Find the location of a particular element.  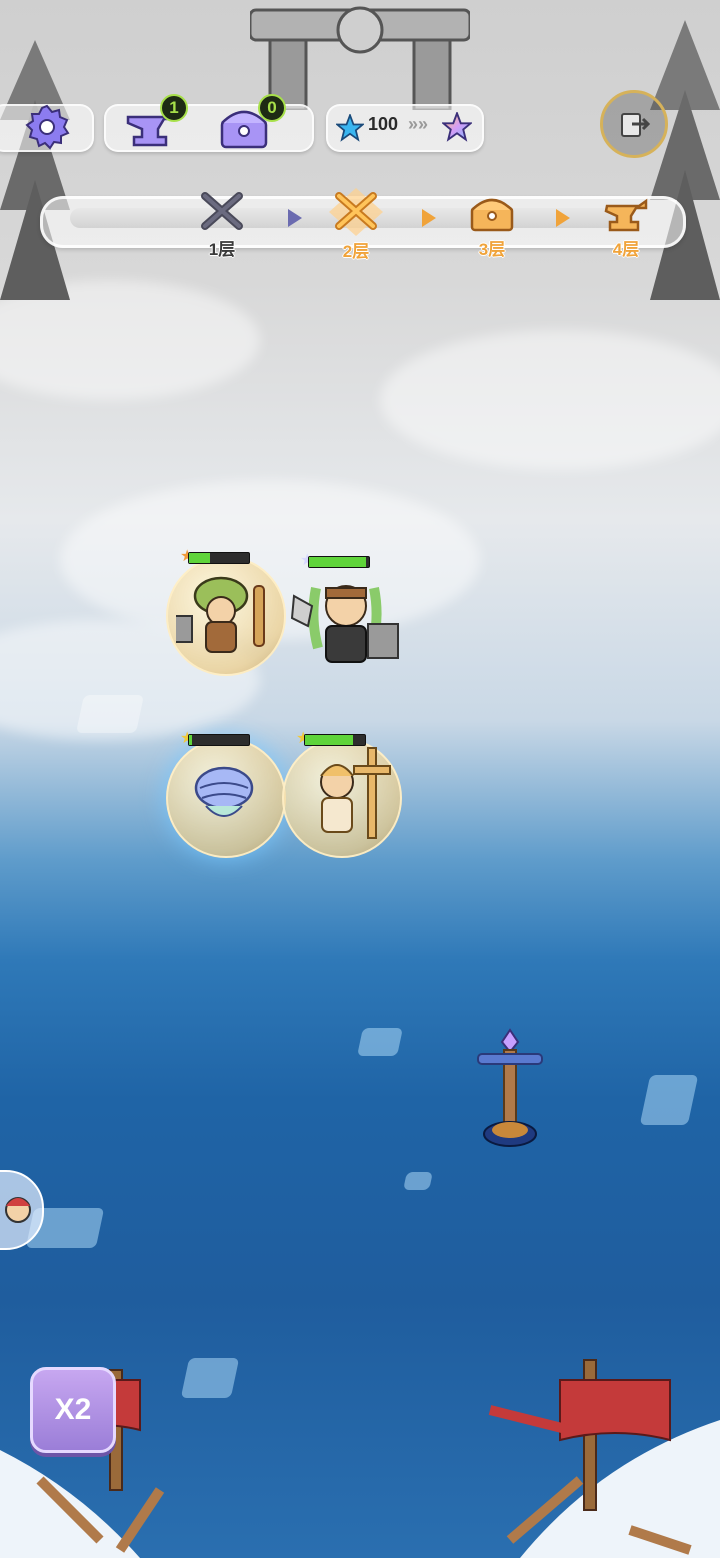

speed-x2-button: X2 is located at coordinates (73, 1410).